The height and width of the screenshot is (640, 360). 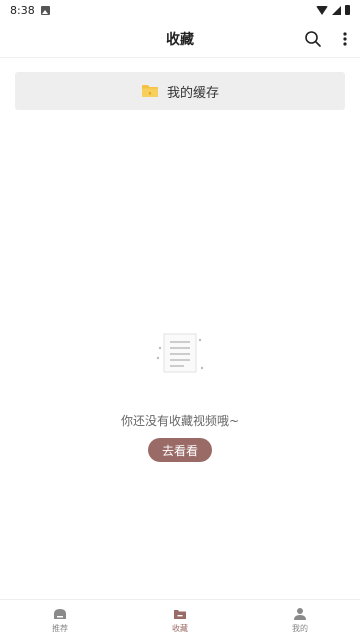 I want to click on empty-list-illustration, so click(x=180, y=353).